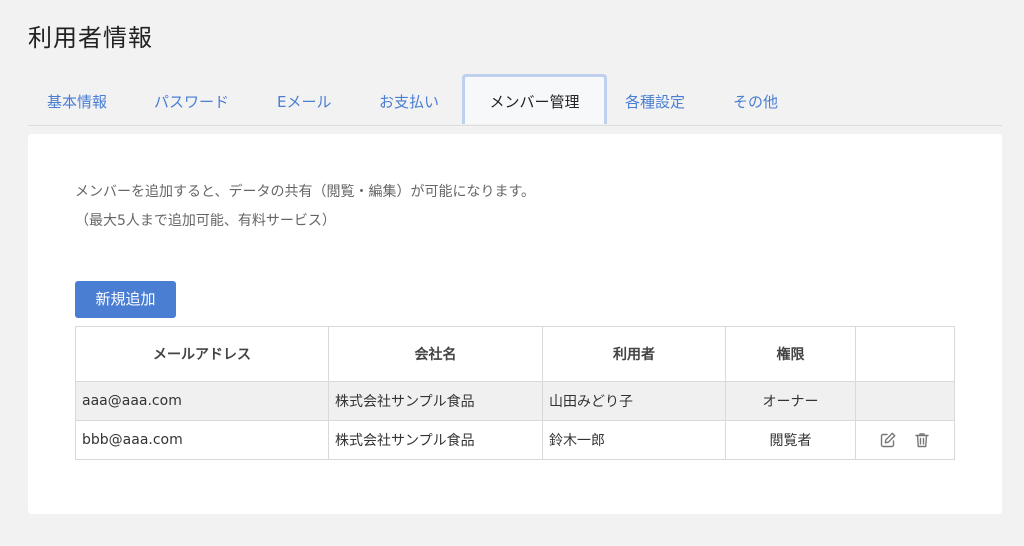 This screenshot has width=1024, height=546. I want to click on tab-settings: 各種設定, so click(655, 99).